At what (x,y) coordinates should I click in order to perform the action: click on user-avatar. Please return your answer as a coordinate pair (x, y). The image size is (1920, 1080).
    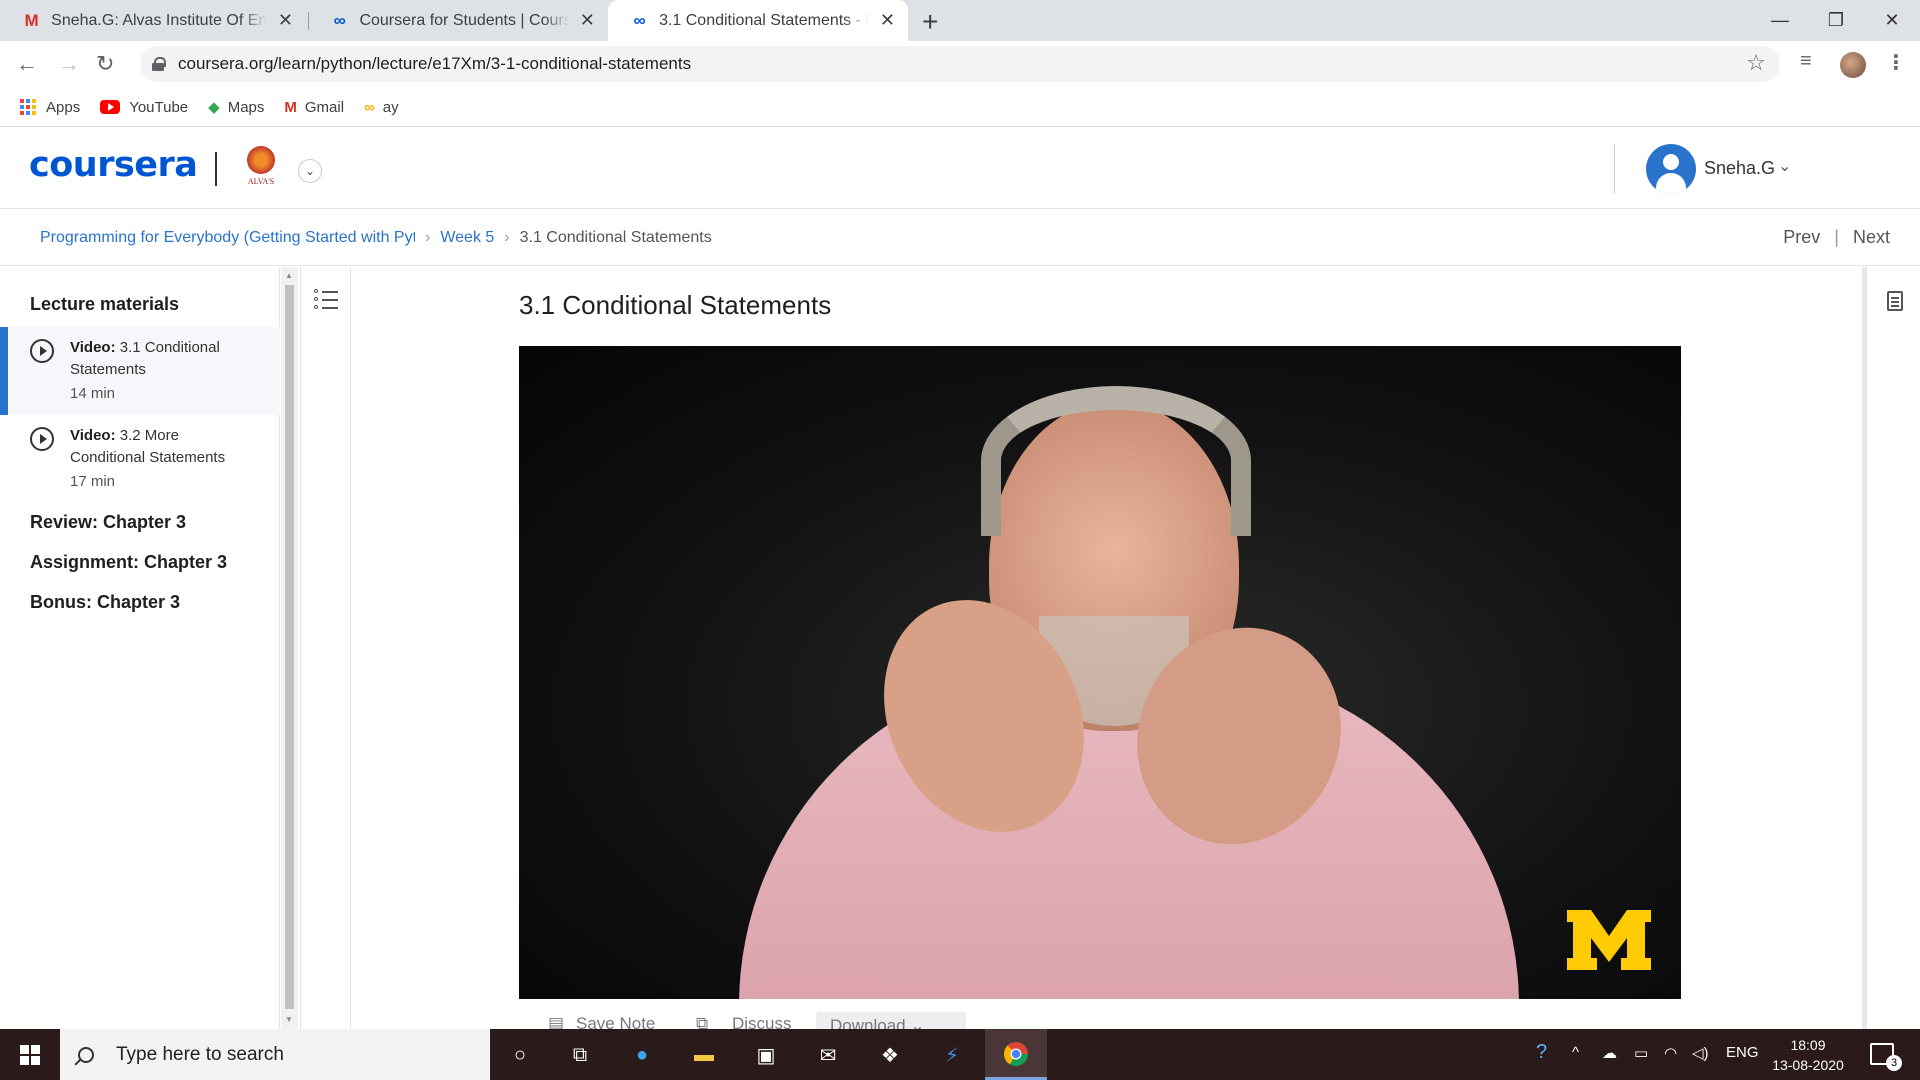
    Looking at the image, I should click on (1671, 169).